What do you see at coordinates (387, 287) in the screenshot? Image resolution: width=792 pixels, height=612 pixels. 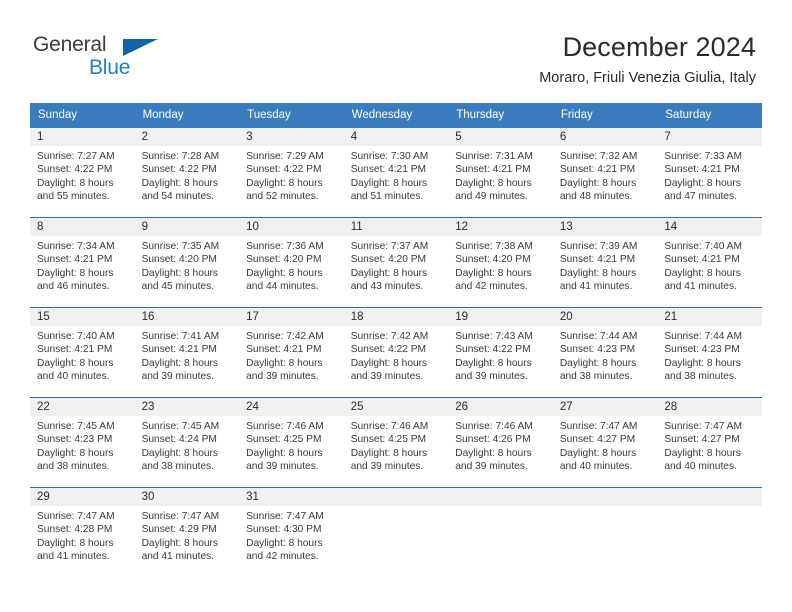 I see `daylight-text-line2: and 43 minutes.` at bounding box center [387, 287].